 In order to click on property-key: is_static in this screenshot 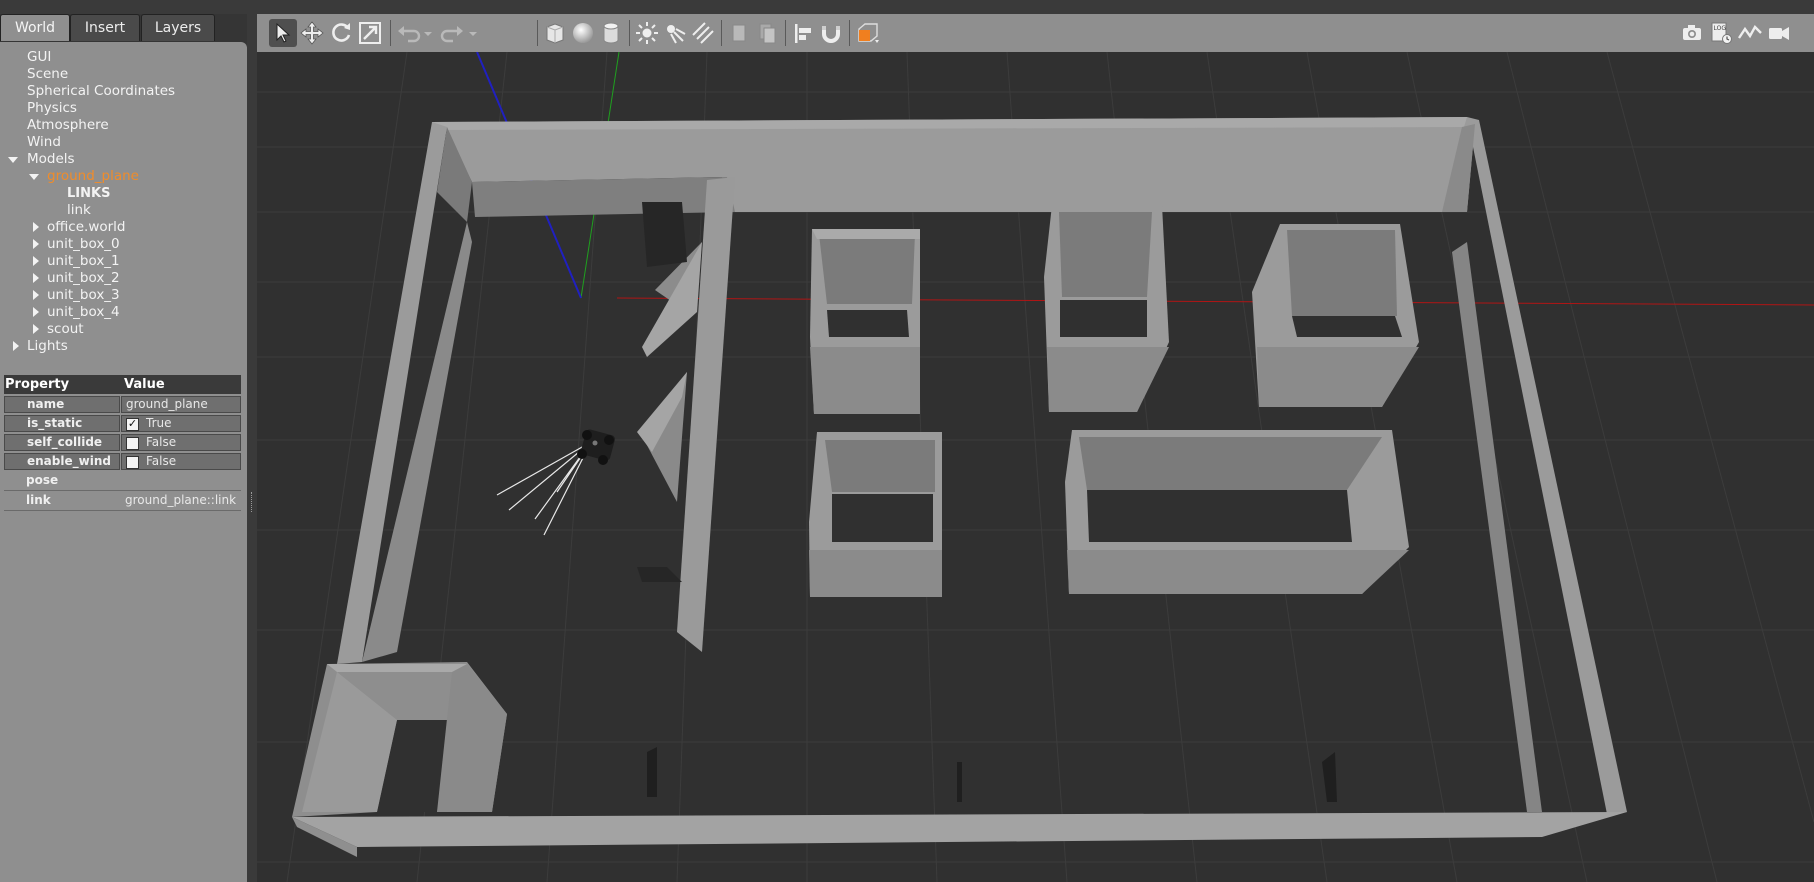, I will do `click(62, 423)`.